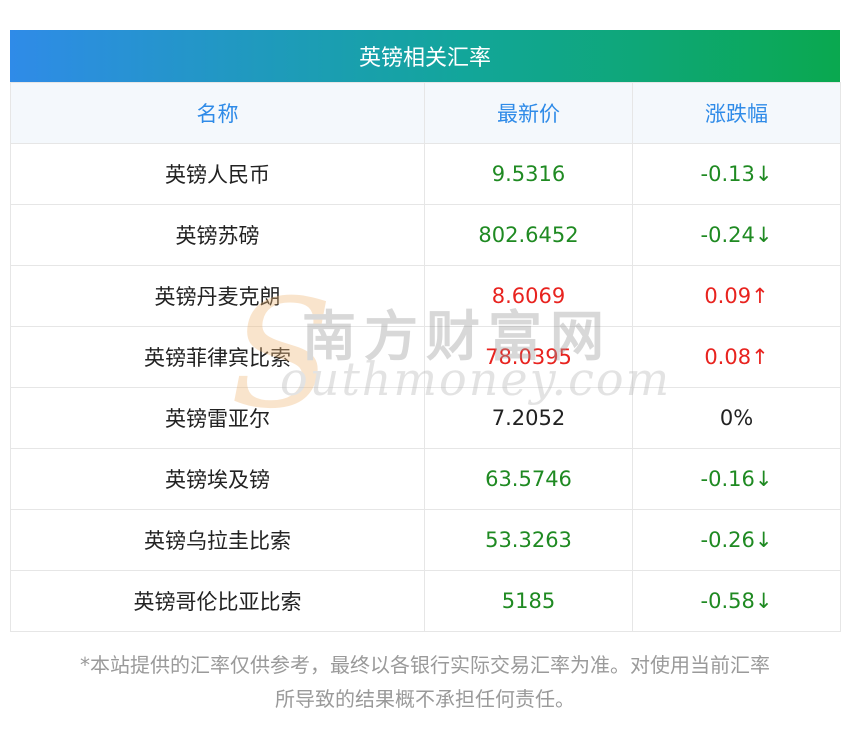 Image resolution: width=850 pixels, height=733 pixels. Describe the element at coordinates (736, 113) in the screenshot. I see `header-change: 涨跌幅` at that location.